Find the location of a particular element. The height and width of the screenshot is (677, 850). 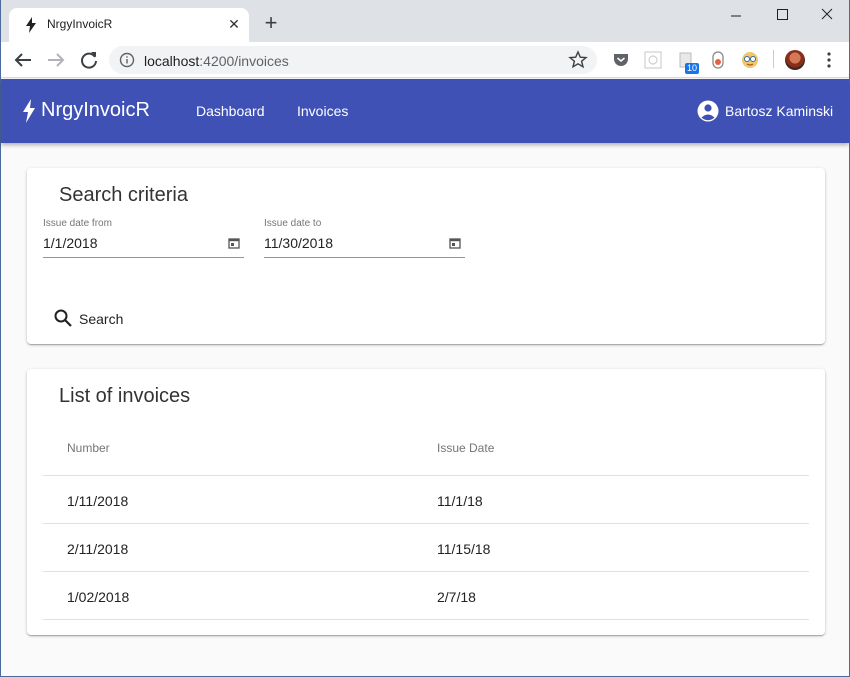

browser-tabstrip: NrgyInvoicR ✕ + is located at coordinates (425, 21).